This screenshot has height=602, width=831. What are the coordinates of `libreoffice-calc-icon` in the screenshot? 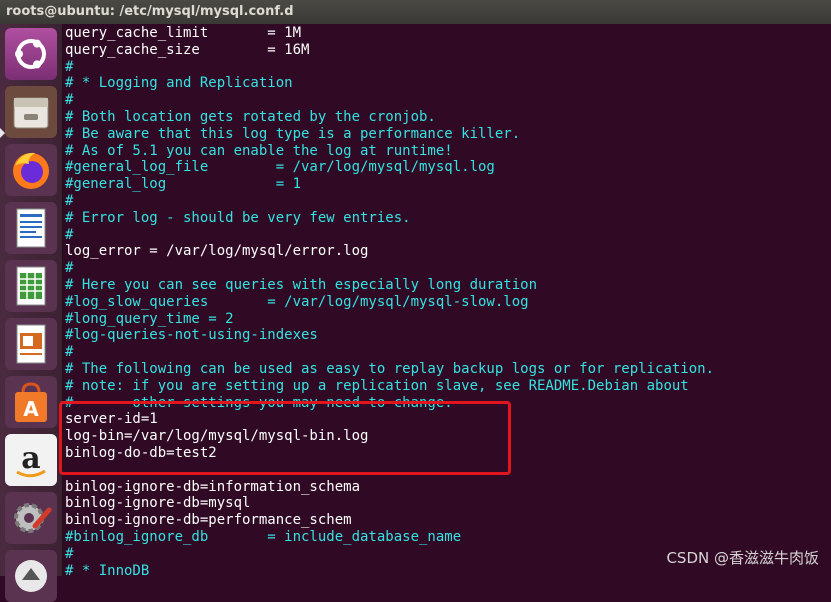 It's located at (31, 286).